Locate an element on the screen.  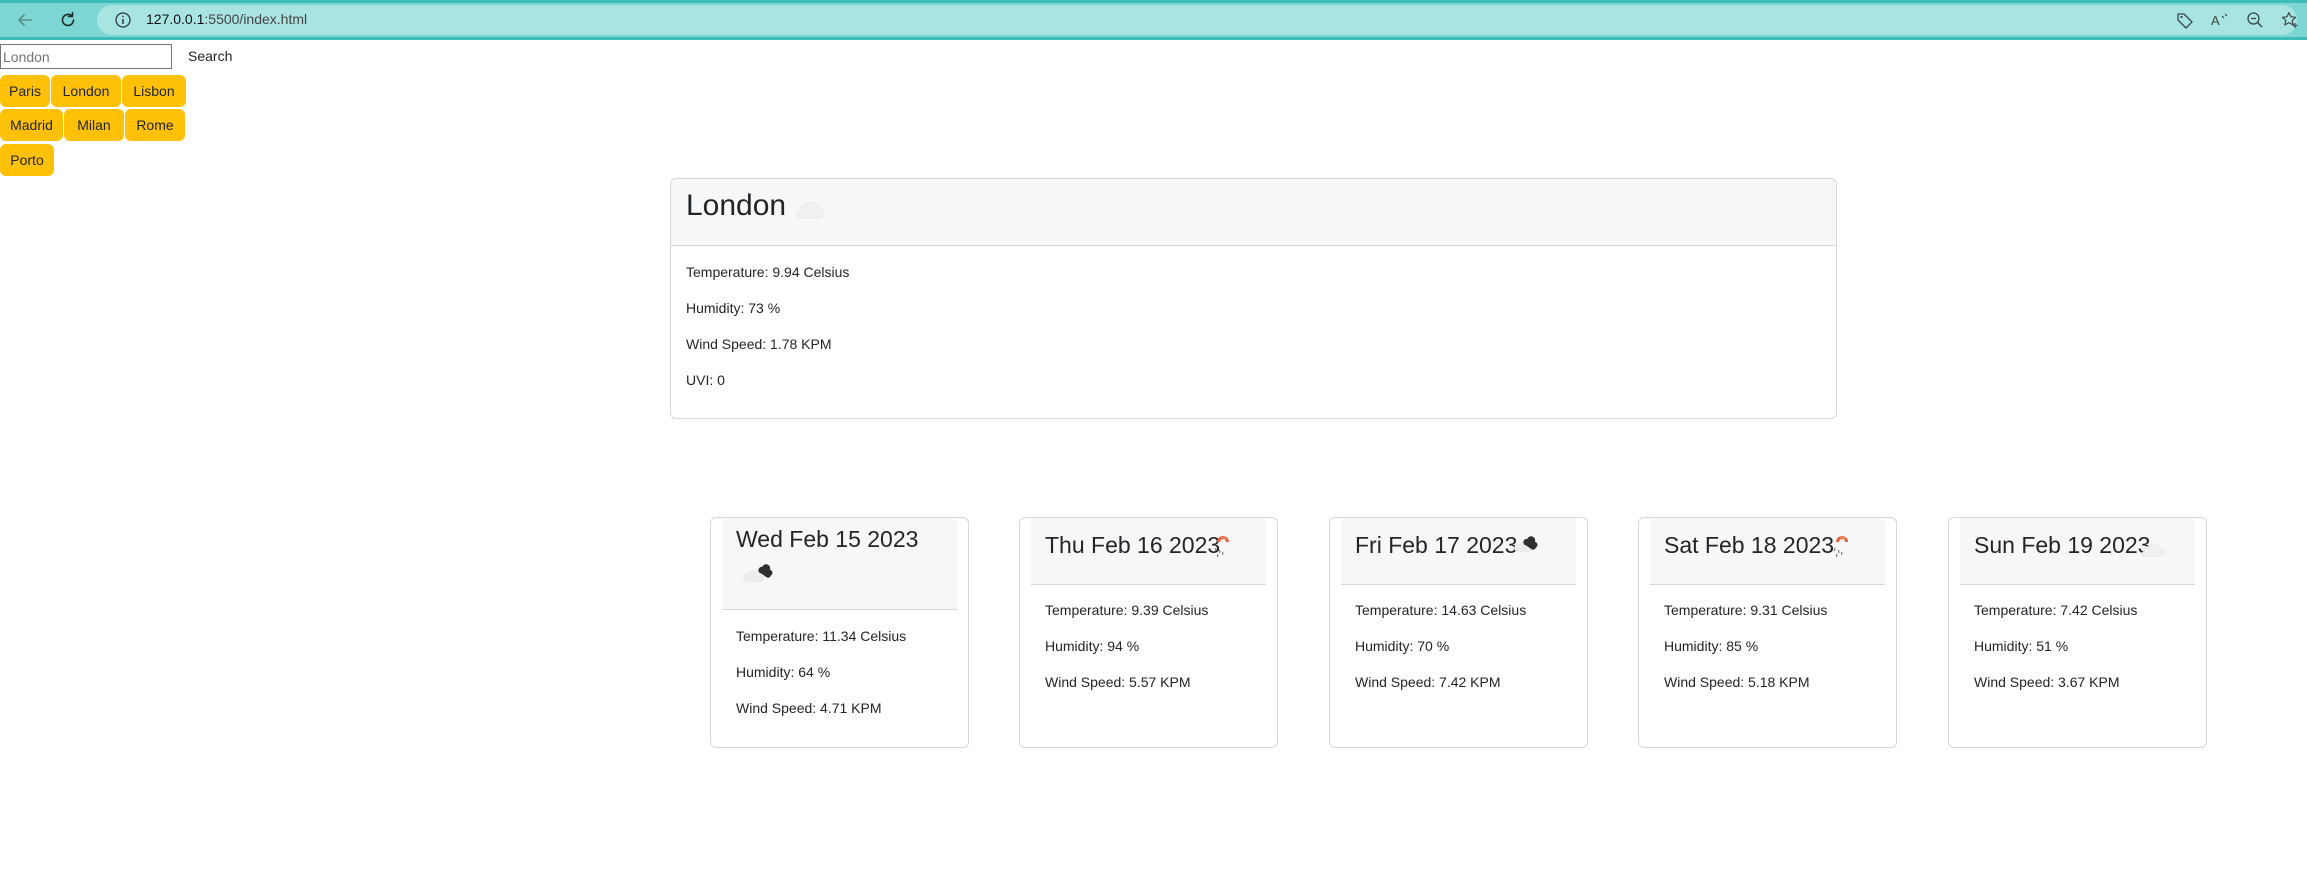
browser-bottom-line is located at coordinates (1153, 38).